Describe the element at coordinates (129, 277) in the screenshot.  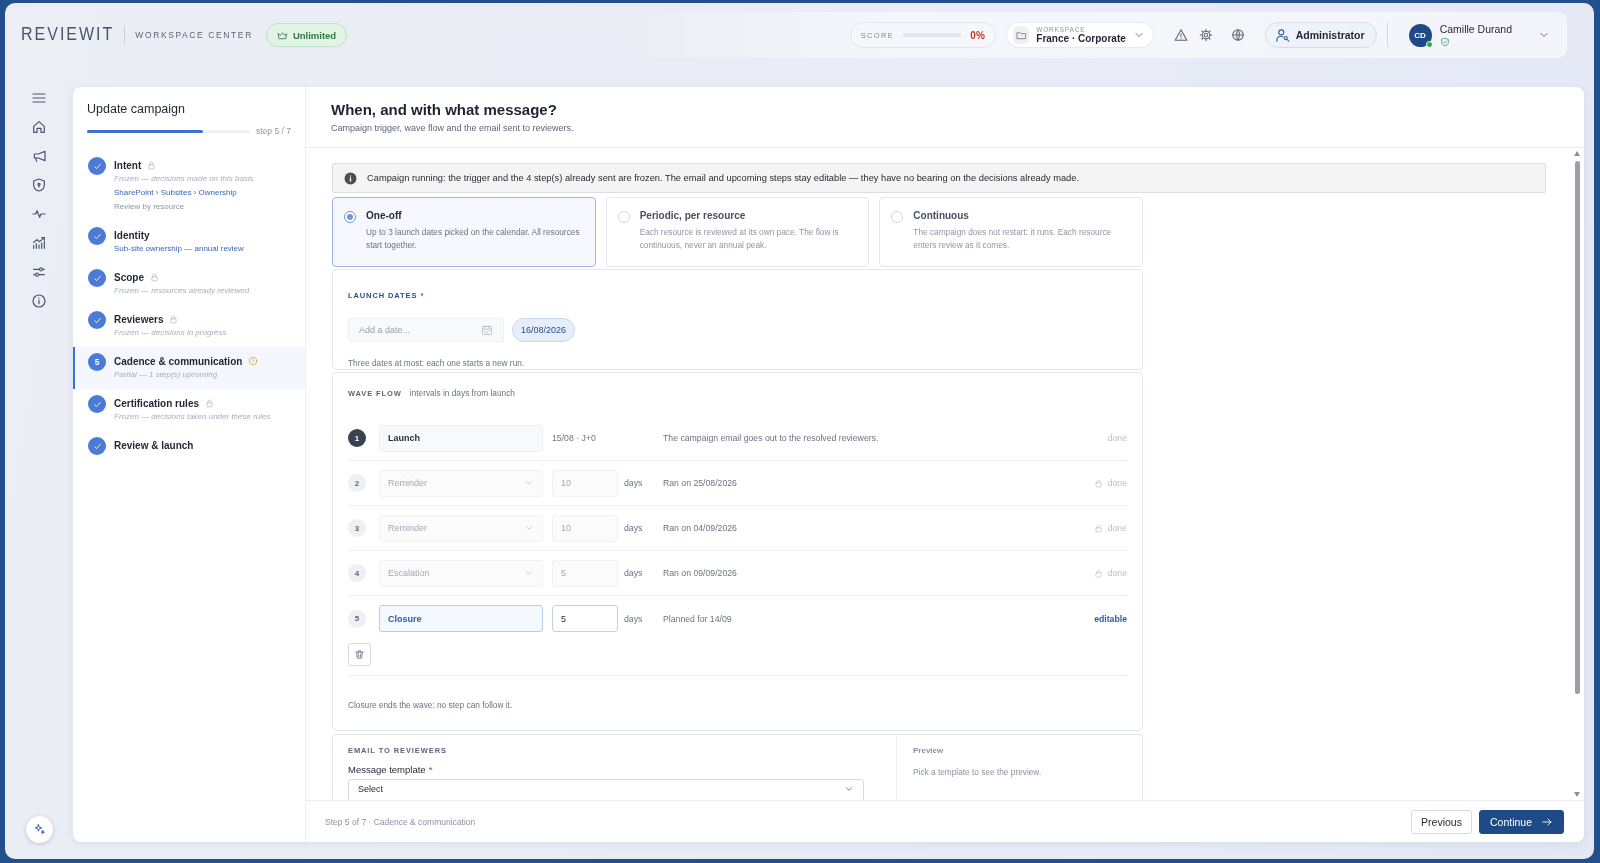
I see `step-title: Scope` at that location.